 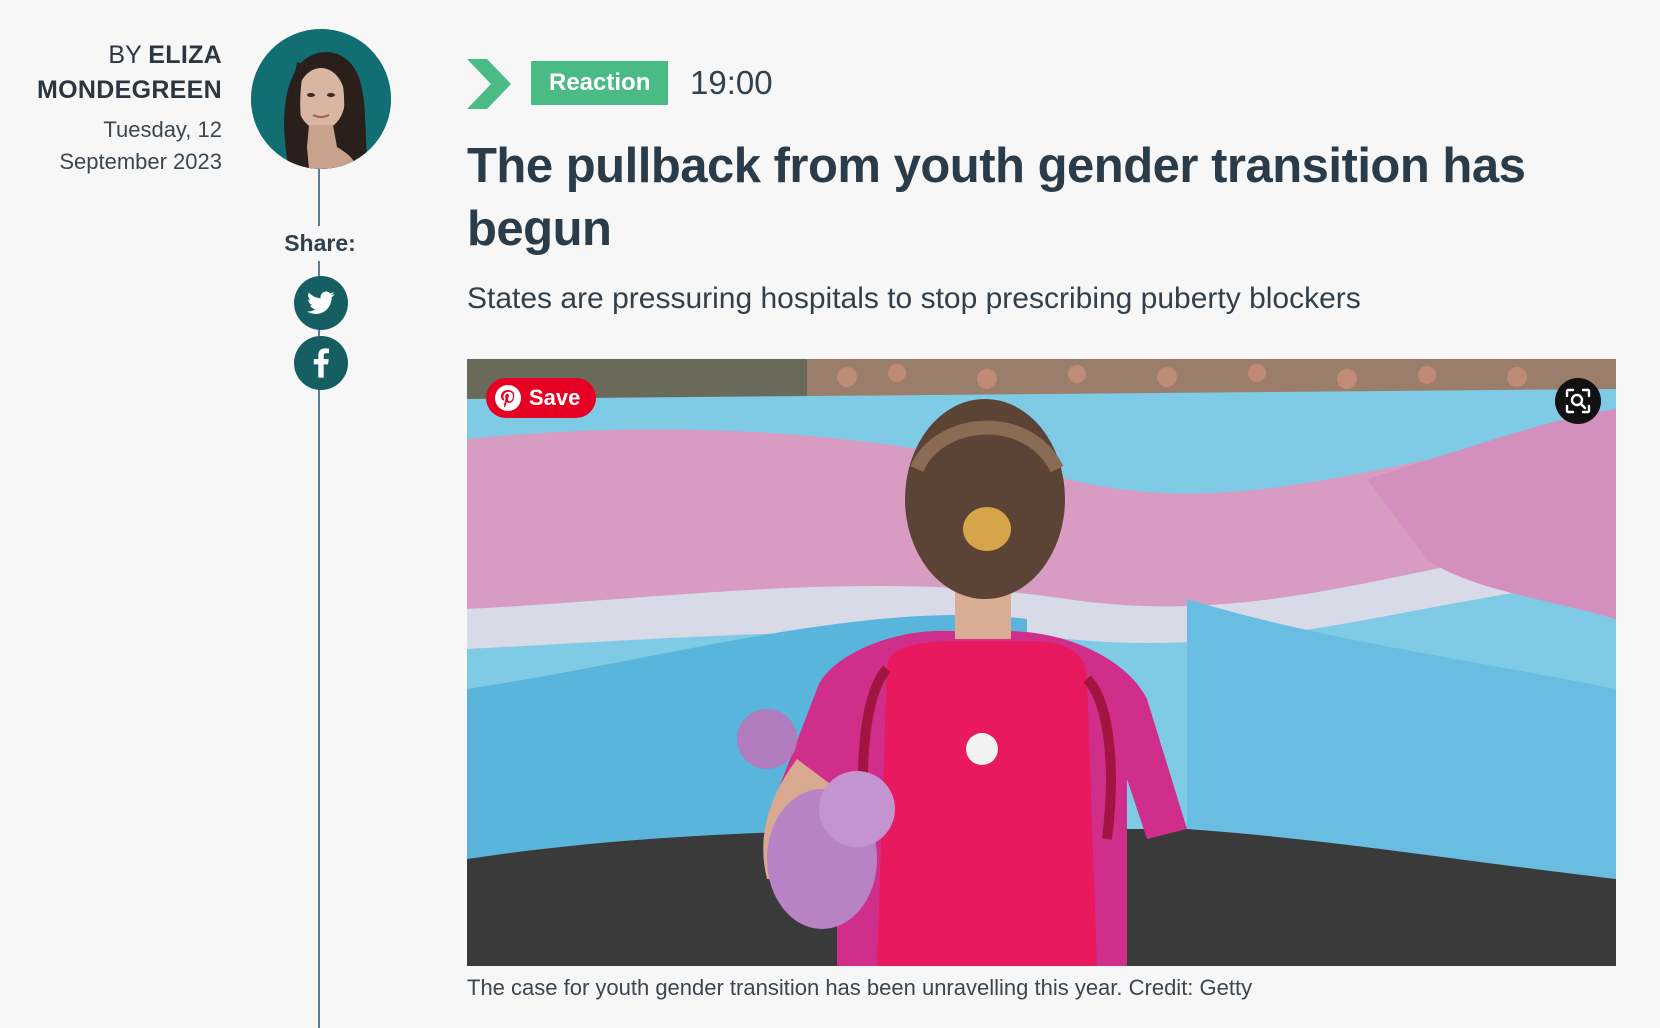 I want to click on pinterest-save-button: Save, so click(x=541, y=398).